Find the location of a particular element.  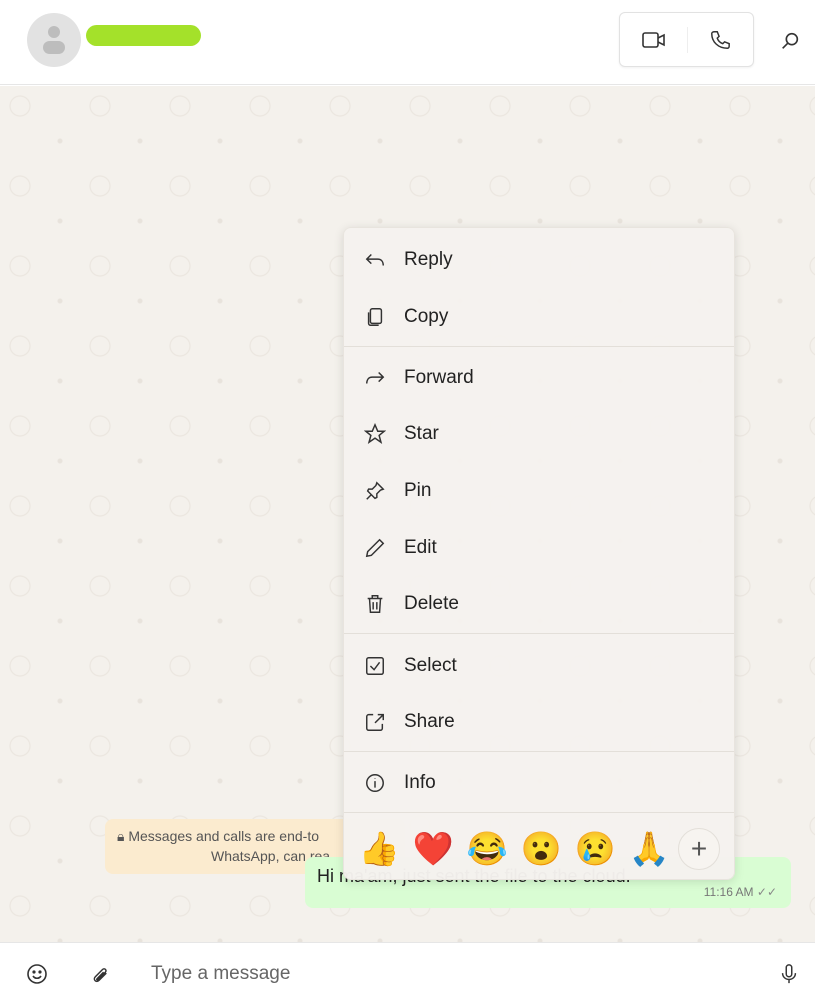

search-icon is located at coordinates (790, 41).